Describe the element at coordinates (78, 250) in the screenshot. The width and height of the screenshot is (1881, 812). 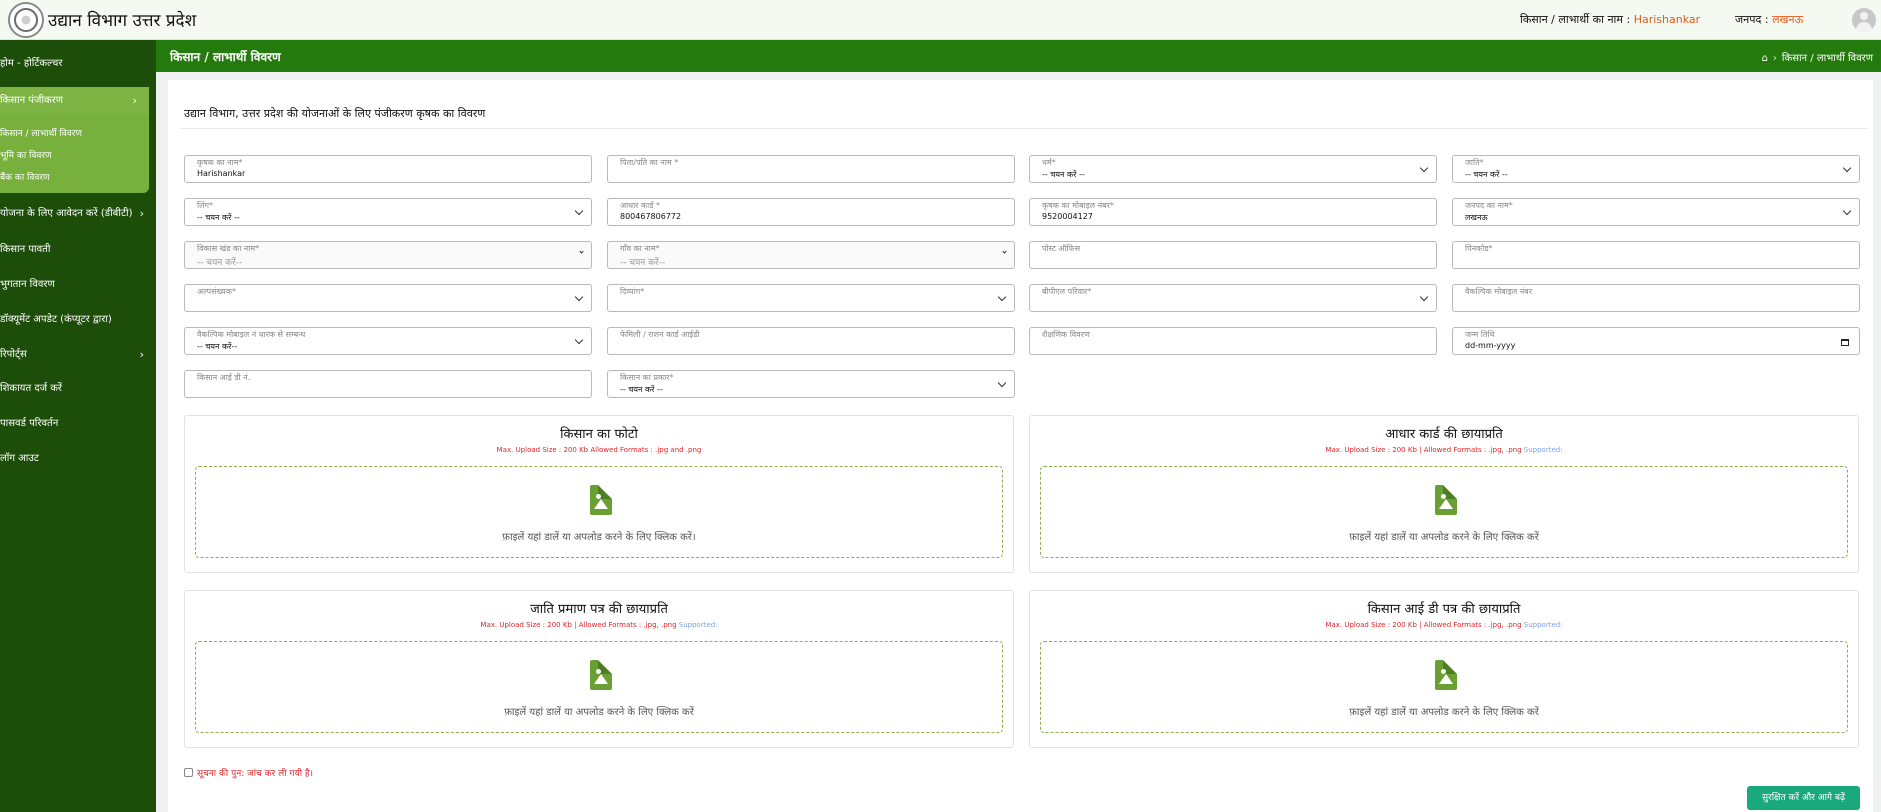
I see `sidebar-item-farmer-receipt: किसान पावती` at that location.